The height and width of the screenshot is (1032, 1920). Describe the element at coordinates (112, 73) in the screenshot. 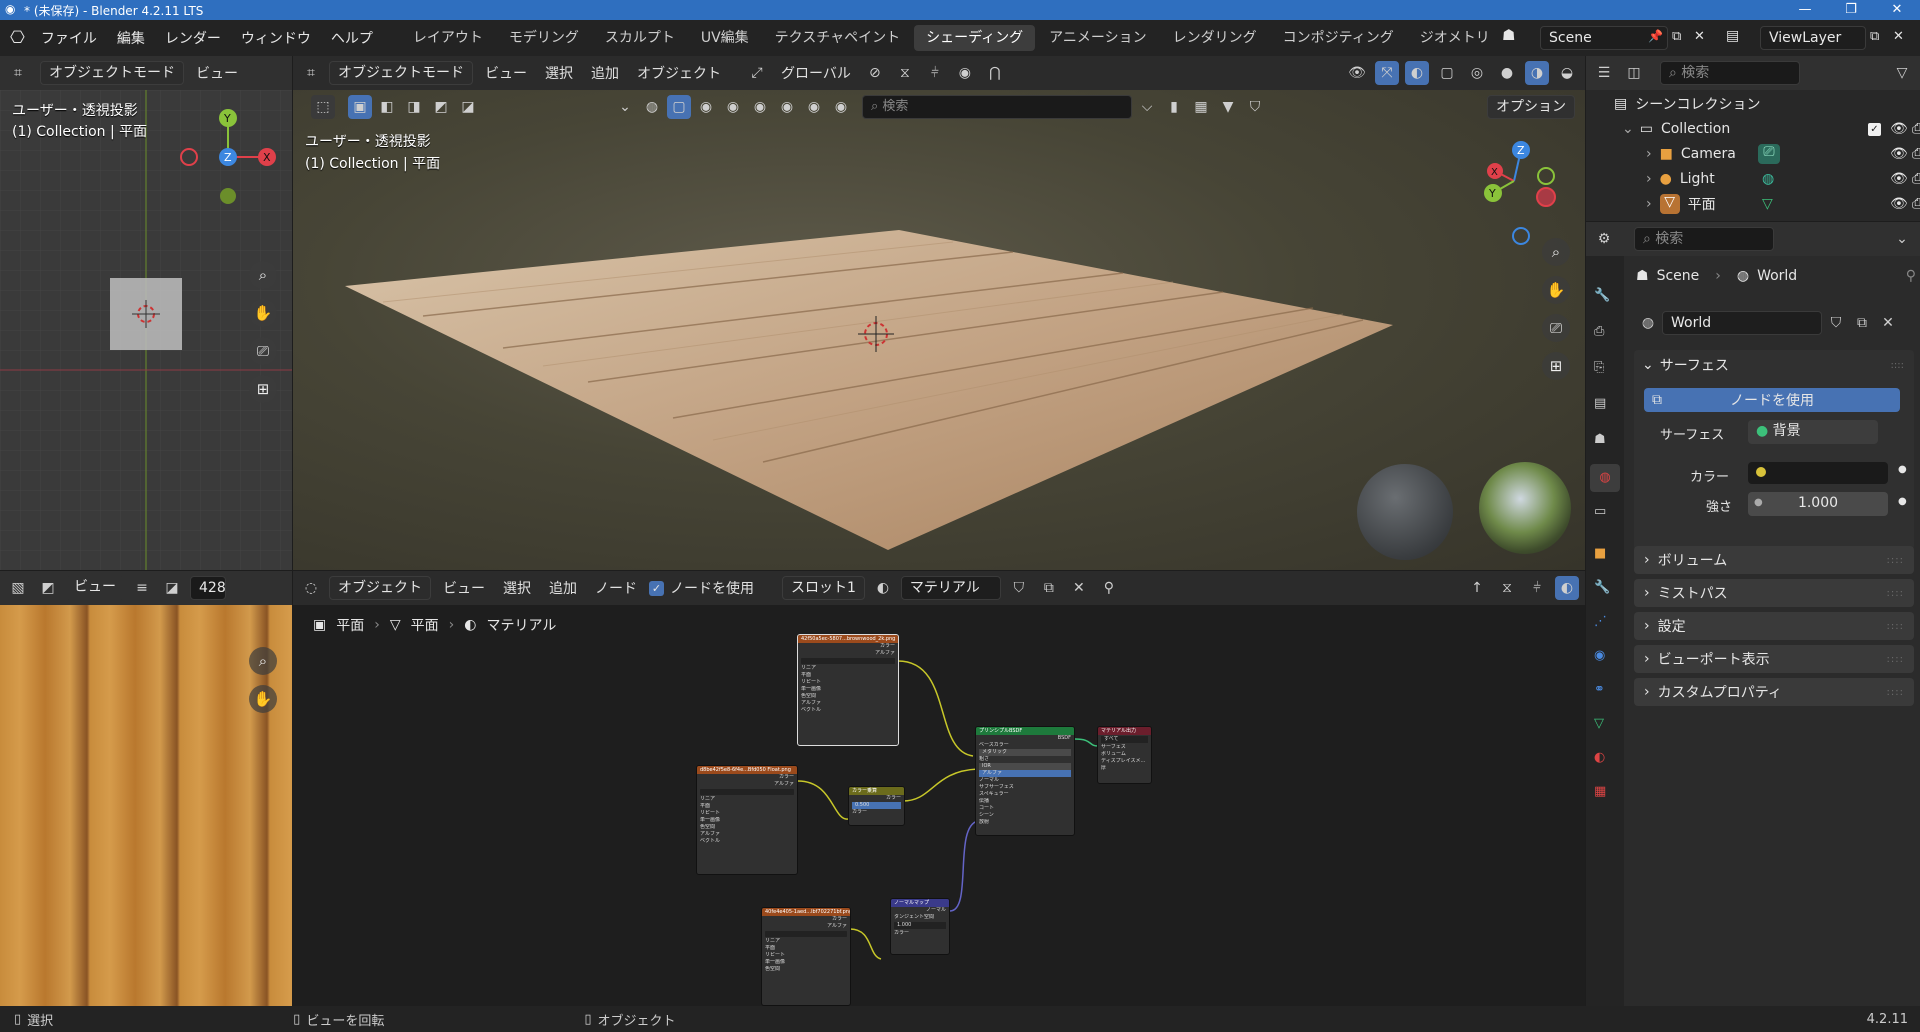

I see `left-mode-dropdown: オブジェクトモード` at that location.